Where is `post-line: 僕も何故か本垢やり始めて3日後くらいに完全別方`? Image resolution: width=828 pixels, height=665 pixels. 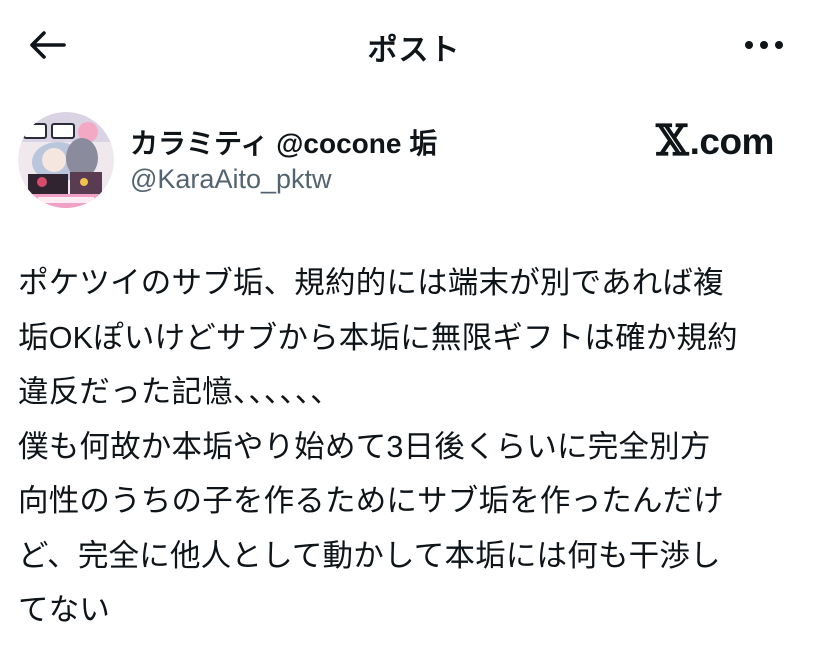 post-line: 僕も何故か本垢やり始めて3日後くらいに完全別方 is located at coordinates (364, 446).